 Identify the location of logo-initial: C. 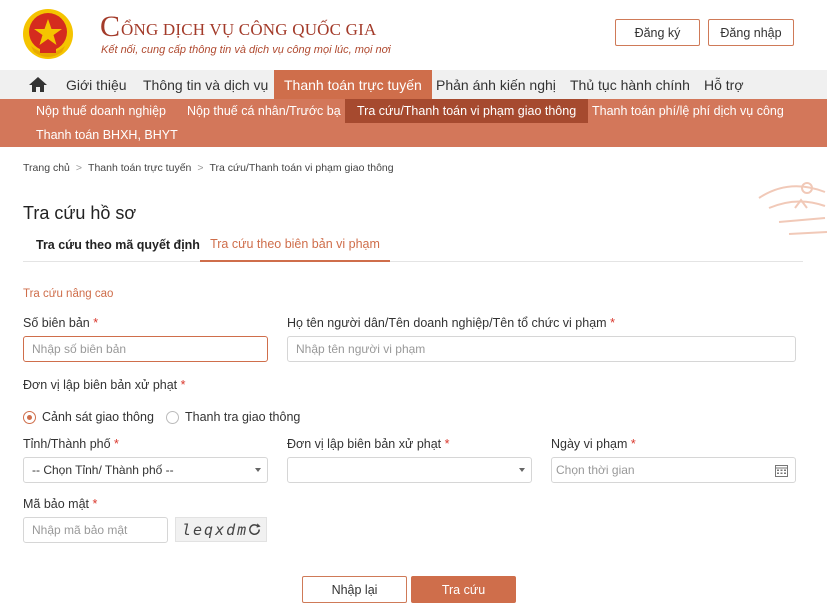
(110, 26).